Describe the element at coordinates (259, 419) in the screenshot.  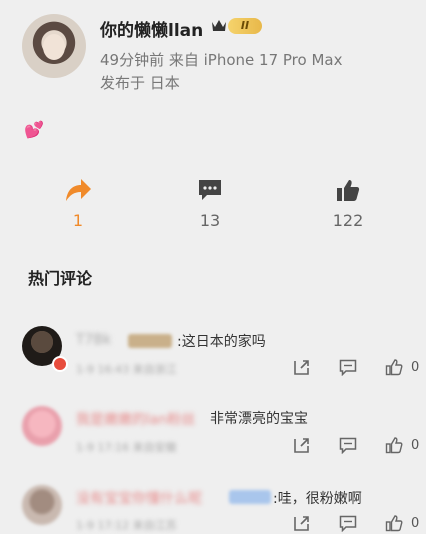
I see `comment-text: 非常漂亮的宝宝` at that location.